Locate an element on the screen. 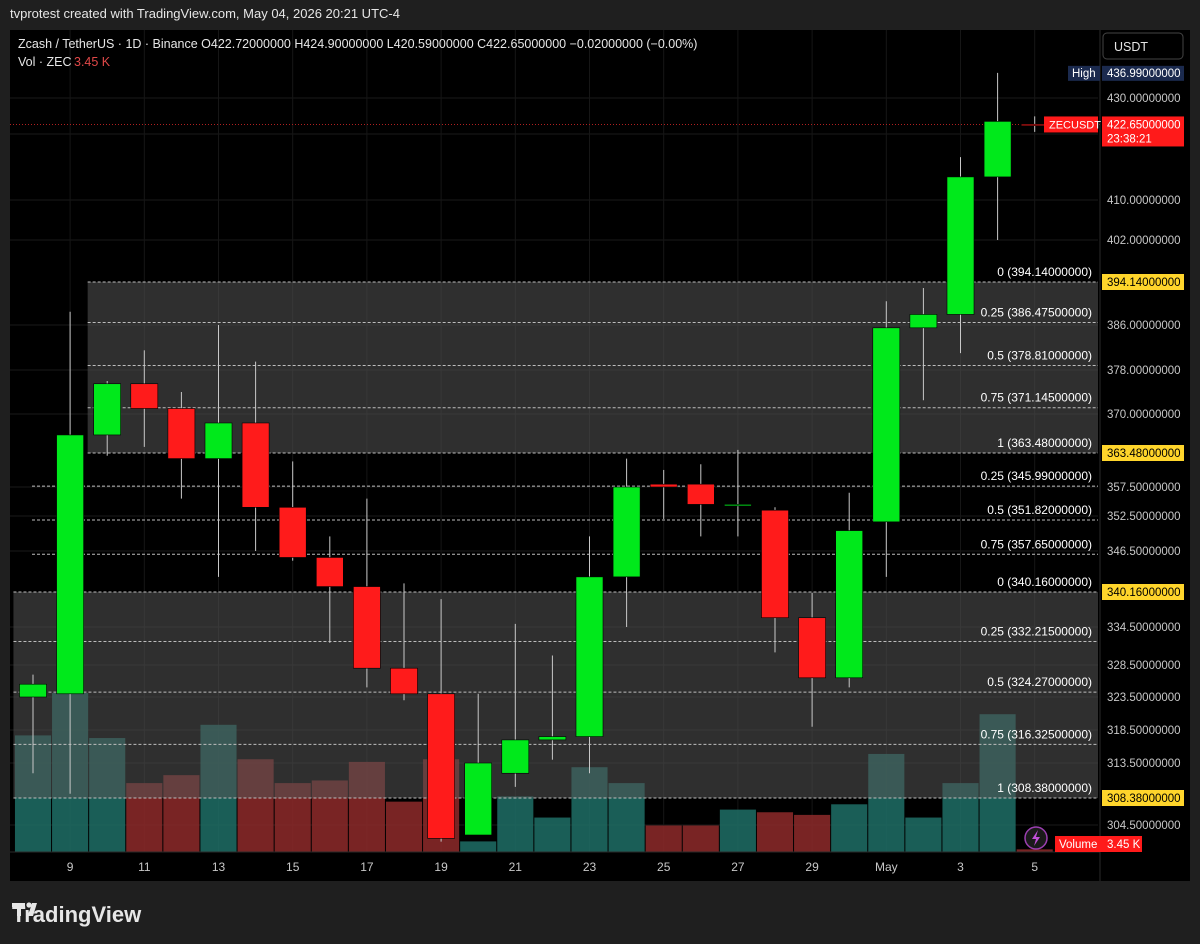 This screenshot has height=944, width=1200. fib-price-tag-label: 340.16000000 is located at coordinates (1144, 593).